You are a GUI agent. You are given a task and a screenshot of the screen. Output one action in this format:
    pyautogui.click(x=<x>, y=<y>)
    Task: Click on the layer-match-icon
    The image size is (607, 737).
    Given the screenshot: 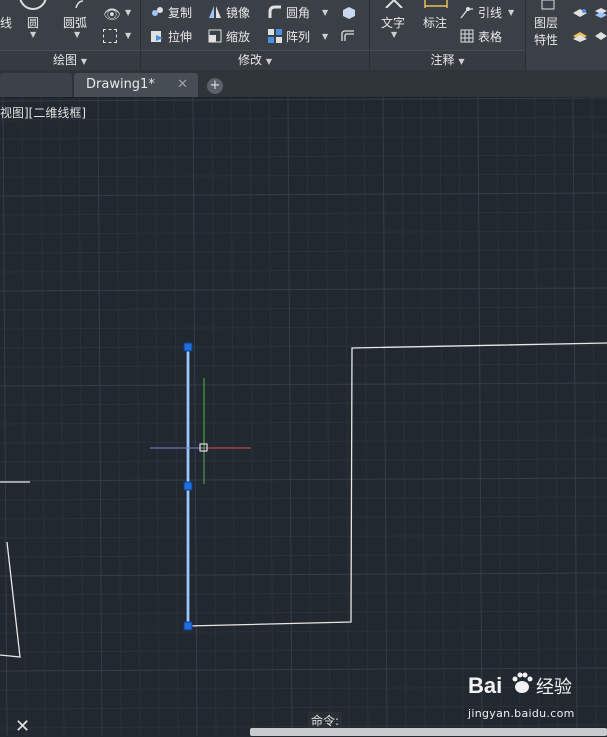 What is the action you would take?
    pyautogui.click(x=580, y=37)
    